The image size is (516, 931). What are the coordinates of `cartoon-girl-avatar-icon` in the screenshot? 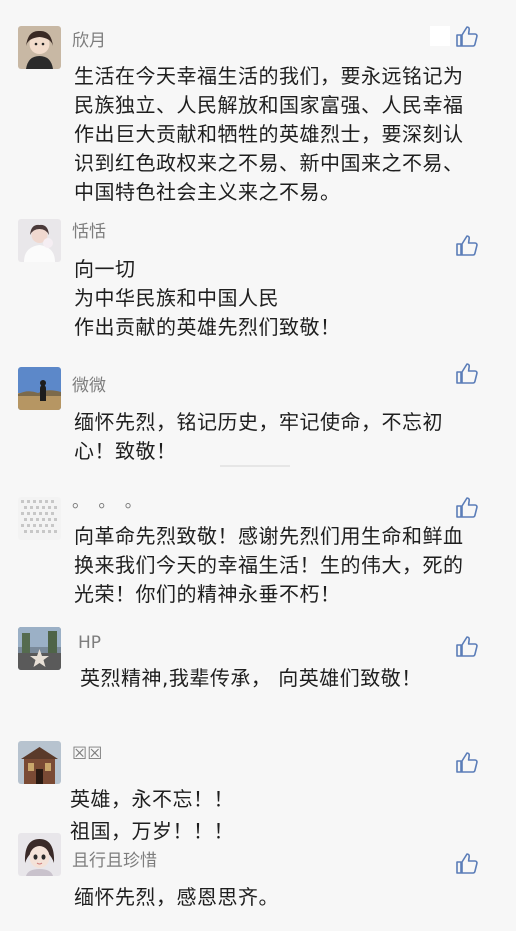 It's located at (39, 854).